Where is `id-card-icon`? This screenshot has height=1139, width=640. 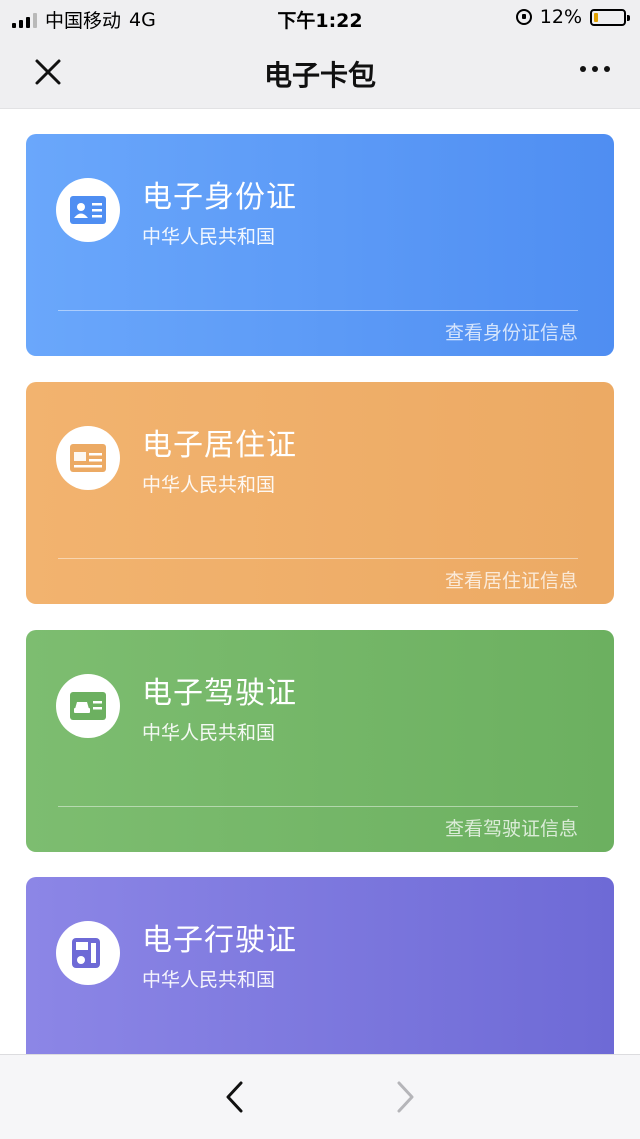 id-card-icon is located at coordinates (88, 210).